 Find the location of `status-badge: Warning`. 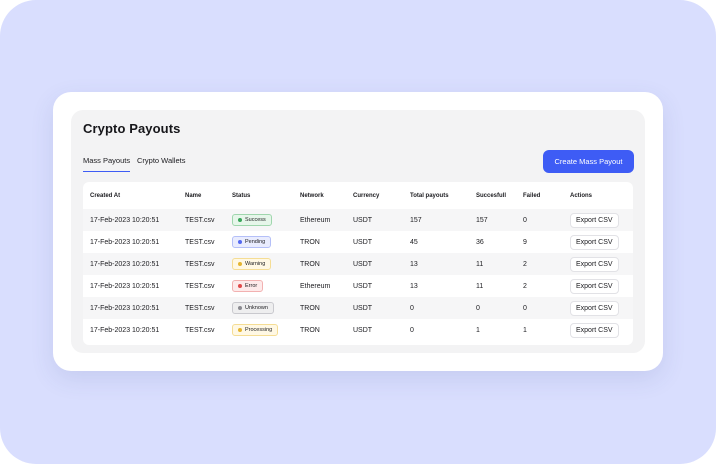

status-badge: Warning is located at coordinates (252, 264).